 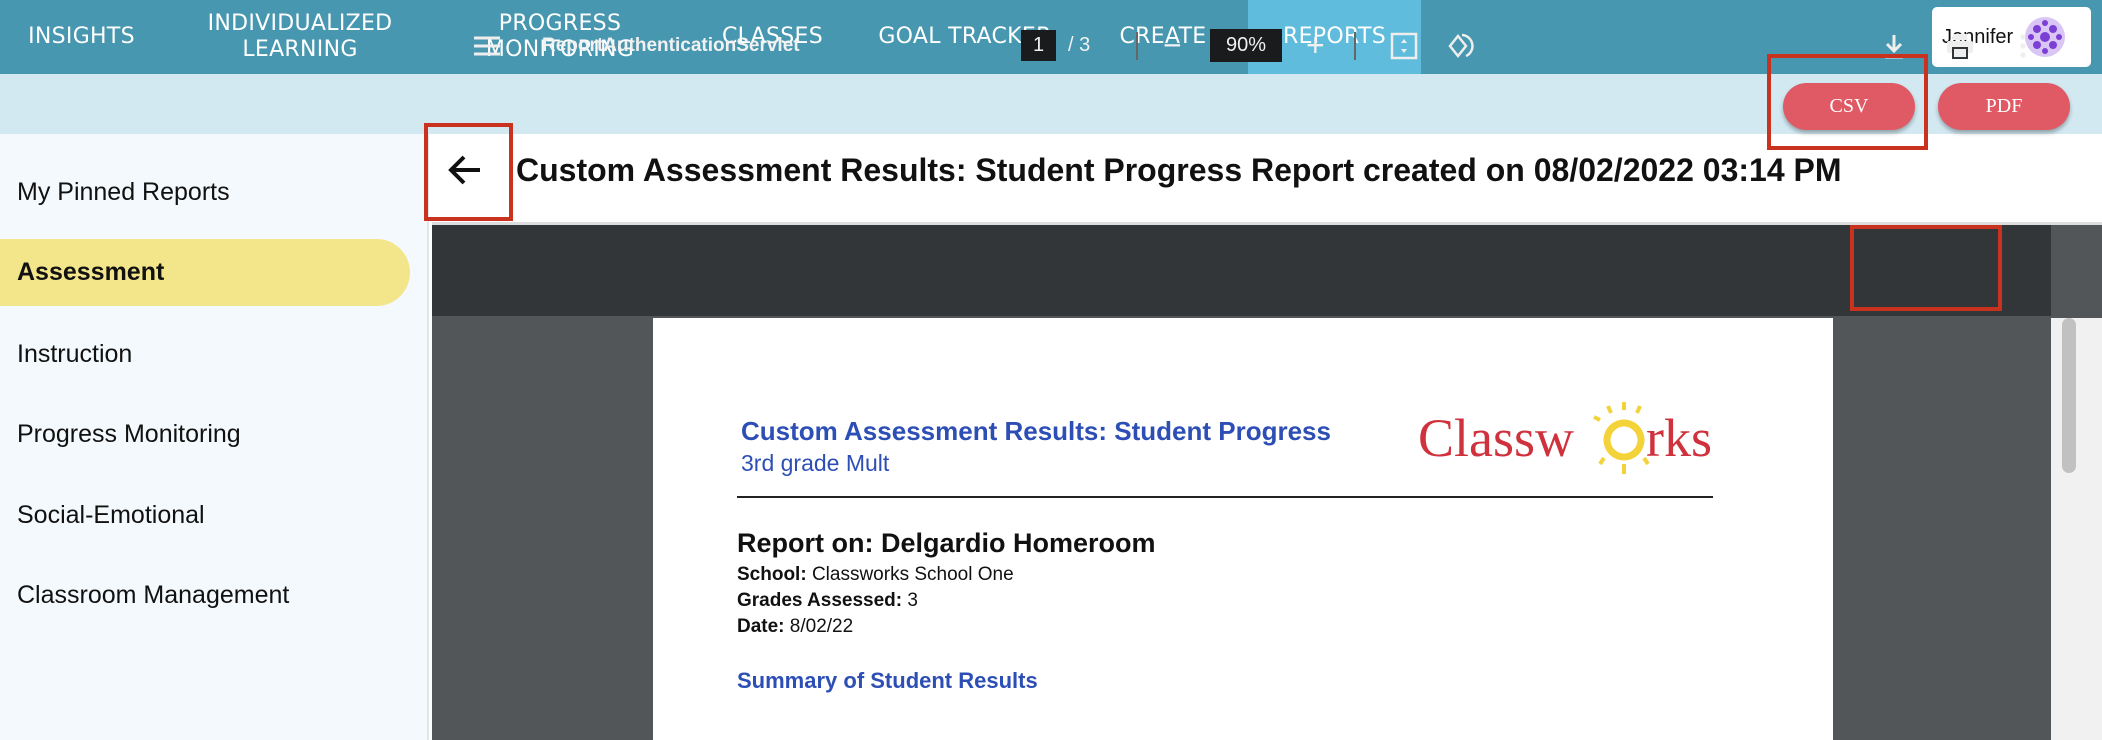 What do you see at coordinates (2023, 45) in the screenshot?
I see `more-options-icon` at bounding box center [2023, 45].